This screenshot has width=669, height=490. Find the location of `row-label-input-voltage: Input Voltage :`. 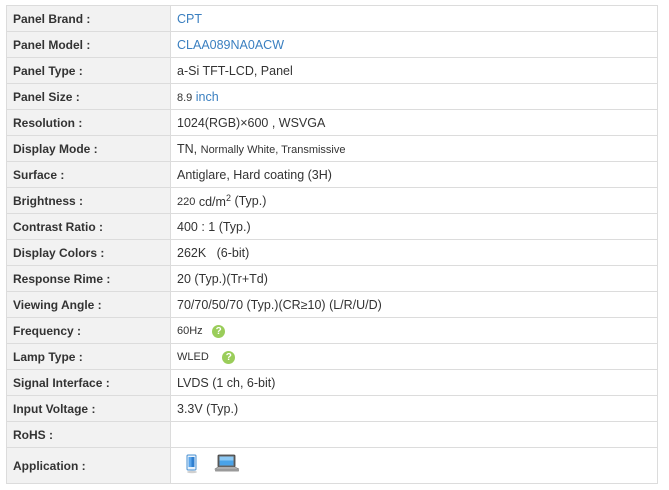

row-label-input-voltage: Input Voltage : is located at coordinates (88, 408).